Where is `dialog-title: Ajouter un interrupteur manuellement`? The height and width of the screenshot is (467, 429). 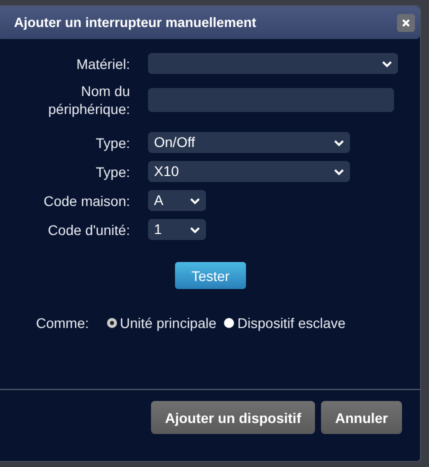 dialog-title: Ajouter un interrupteur manuellement is located at coordinates (135, 22).